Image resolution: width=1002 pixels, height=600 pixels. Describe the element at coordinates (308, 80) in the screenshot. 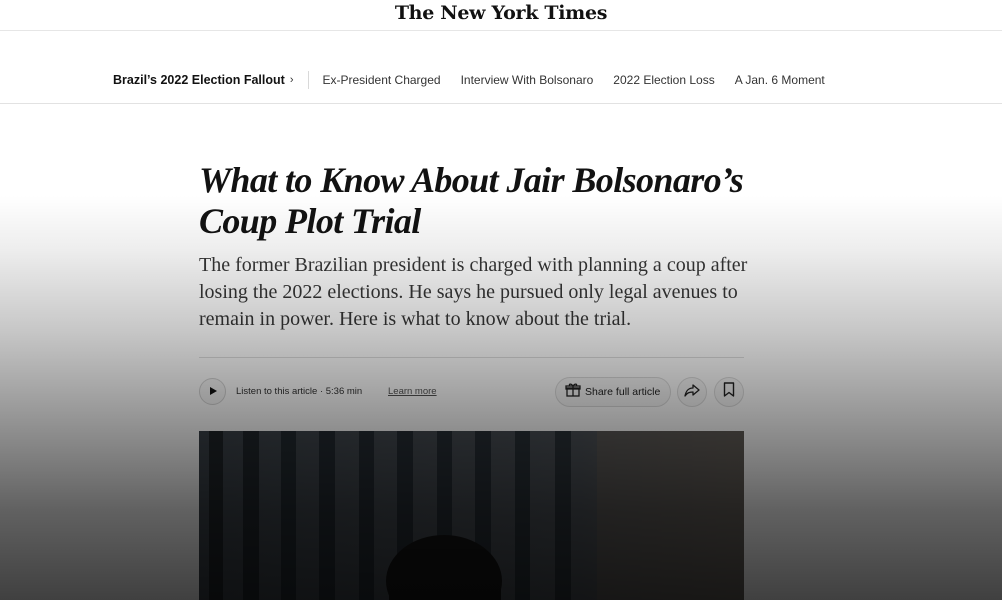

I see `nav-divider` at that location.